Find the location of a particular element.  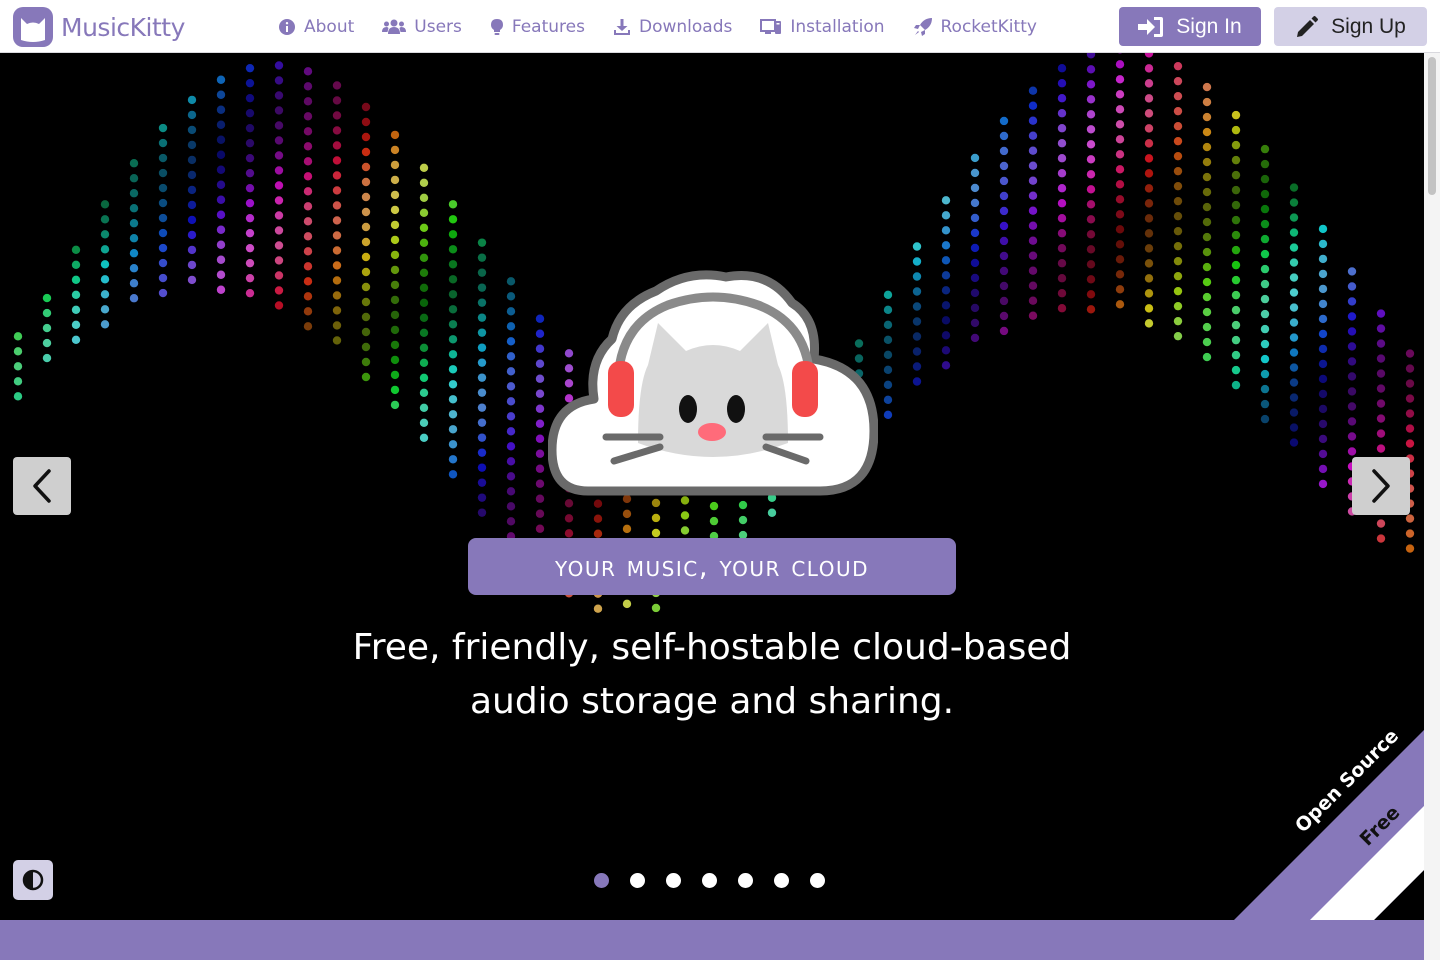

page-scrollbar is located at coordinates (1432, 506).